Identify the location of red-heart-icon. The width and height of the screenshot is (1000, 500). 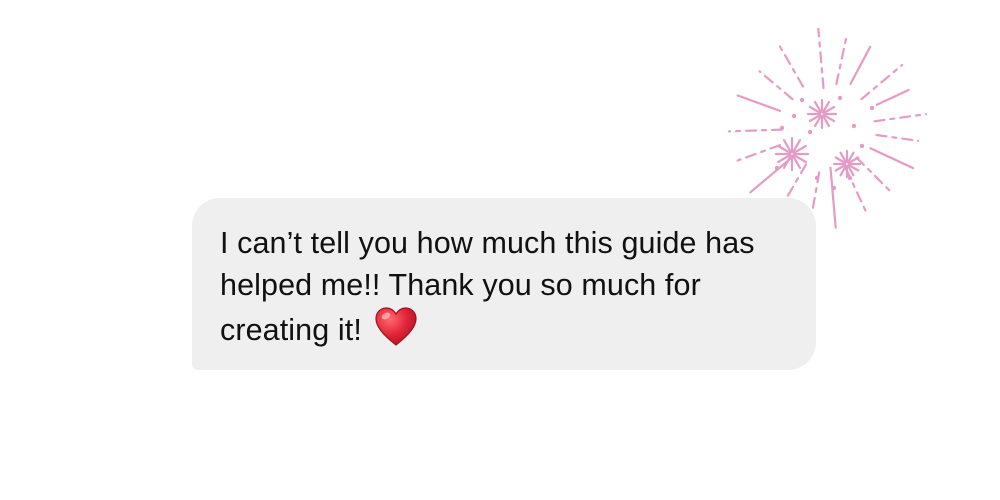
(396, 327).